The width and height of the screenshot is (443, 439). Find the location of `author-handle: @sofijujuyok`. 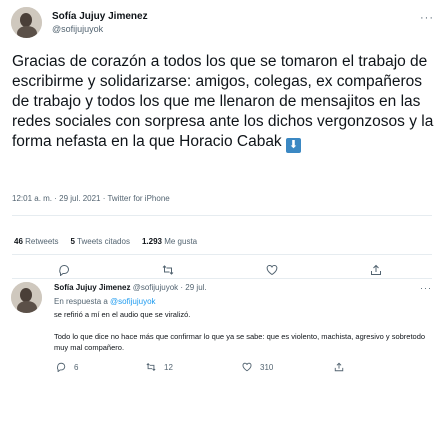

author-handle: @sofijujuyok is located at coordinates (77, 29).